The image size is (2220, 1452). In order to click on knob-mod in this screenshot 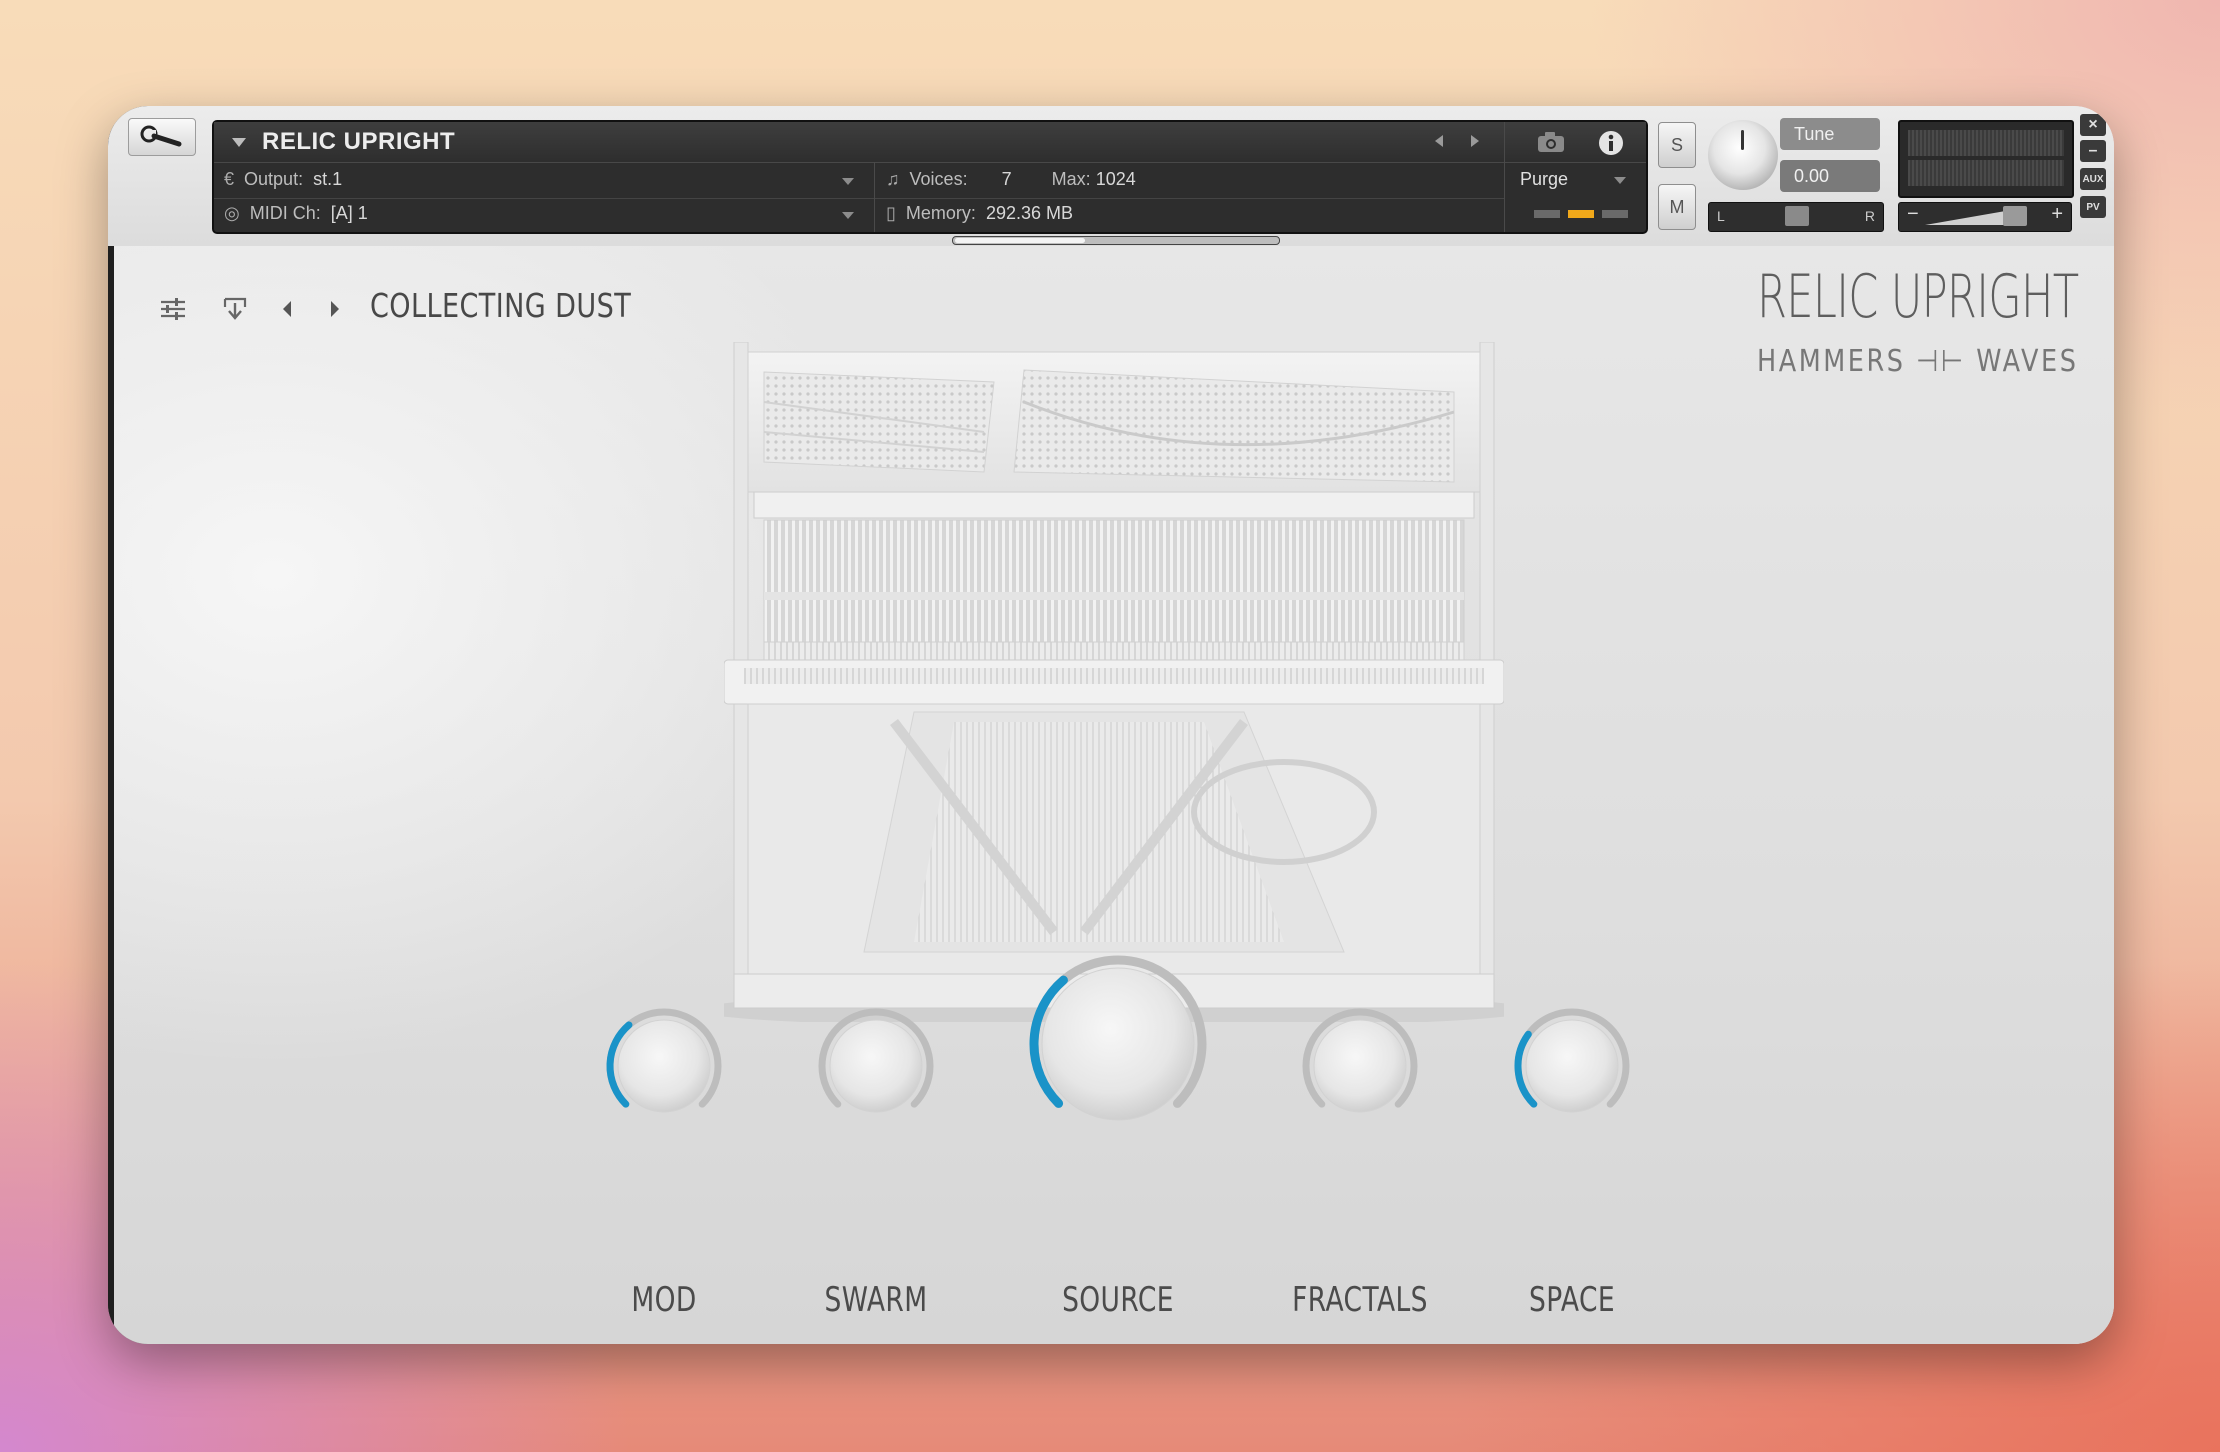, I will do `click(664, 1066)`.